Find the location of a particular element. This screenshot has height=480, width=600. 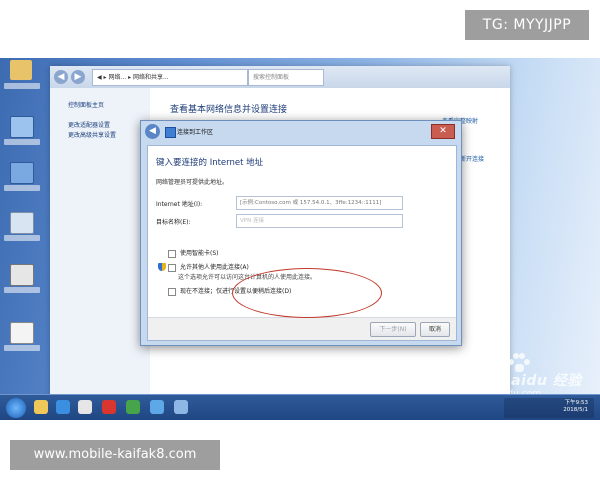

clock-time: 下午9:53 is located at coordinates (576, 403).